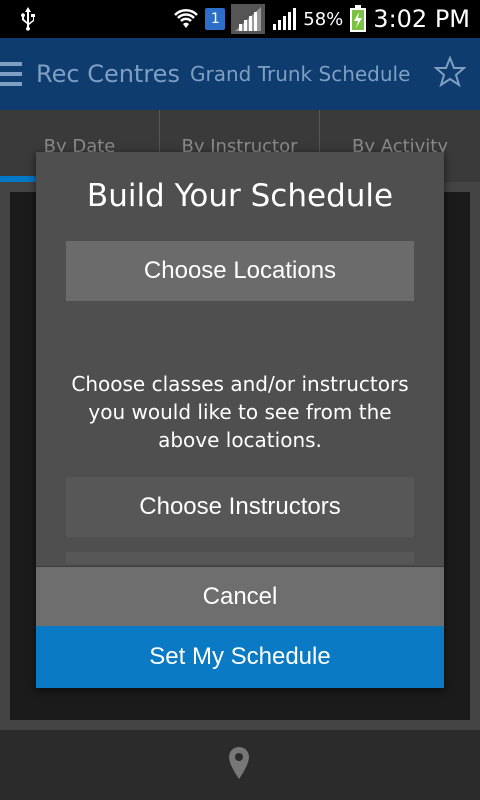 This screenshot has width=480, height=800. What do you see at coordinates (358, 18) in the screenshot?
I see `battery-charging-icon` at bounding box center [358, 18].